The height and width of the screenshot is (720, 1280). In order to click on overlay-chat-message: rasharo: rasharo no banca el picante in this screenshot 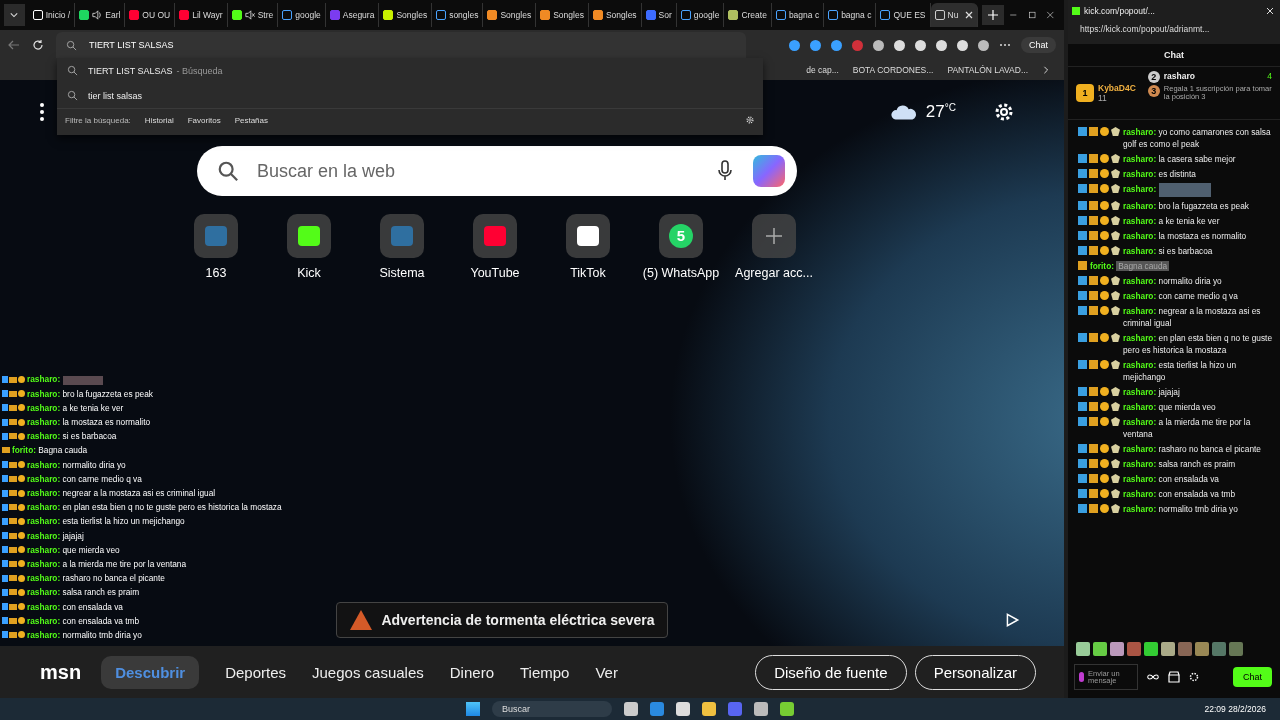, I will do `click(96, 578)`.